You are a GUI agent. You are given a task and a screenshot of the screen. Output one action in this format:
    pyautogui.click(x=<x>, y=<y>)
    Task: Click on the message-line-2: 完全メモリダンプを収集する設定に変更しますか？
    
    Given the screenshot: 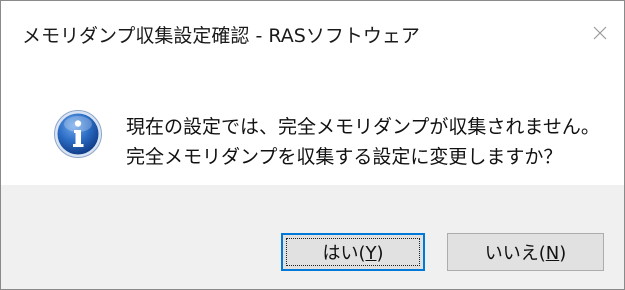 What is the action you would take?
    pyautogui.click(x=344, y=157)
    